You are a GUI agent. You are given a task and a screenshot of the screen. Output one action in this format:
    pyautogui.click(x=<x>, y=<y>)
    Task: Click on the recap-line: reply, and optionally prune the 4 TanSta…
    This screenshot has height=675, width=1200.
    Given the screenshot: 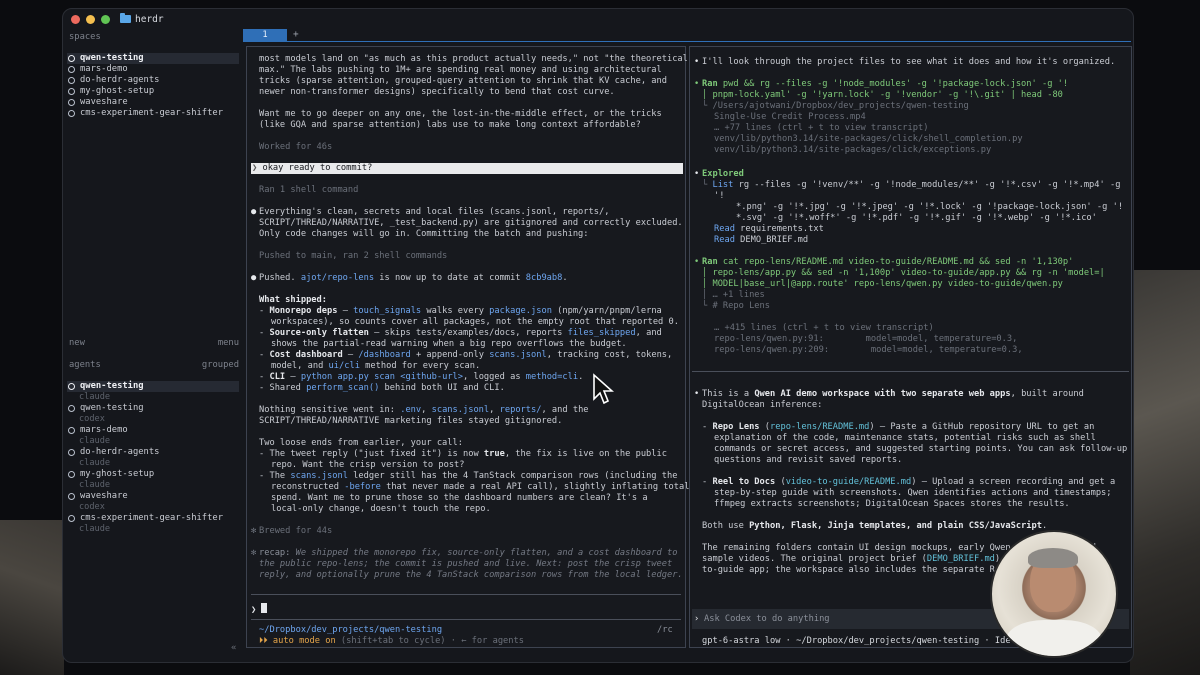 What is the action you would take?
    pyautogui.click(x=471, y=575)
    